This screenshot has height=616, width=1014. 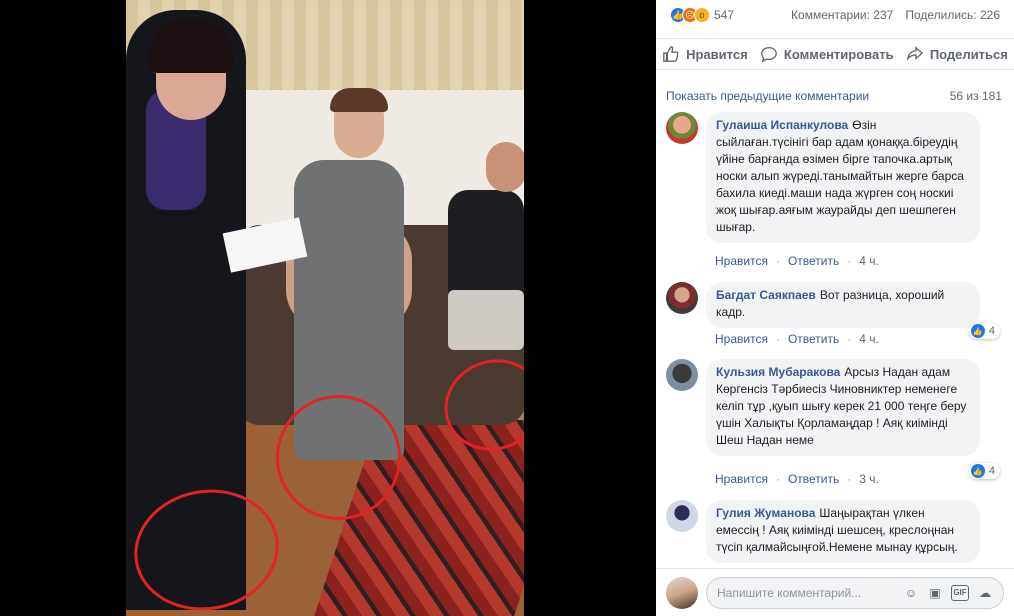 I want to click on comment-author: Багдат Саякпаев, so click(x=766, y=295).